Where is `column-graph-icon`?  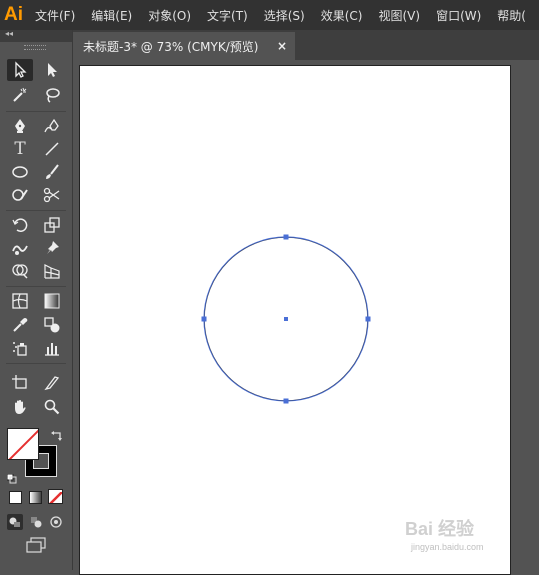
column-graph-icon is located at coordinates (52, 349).